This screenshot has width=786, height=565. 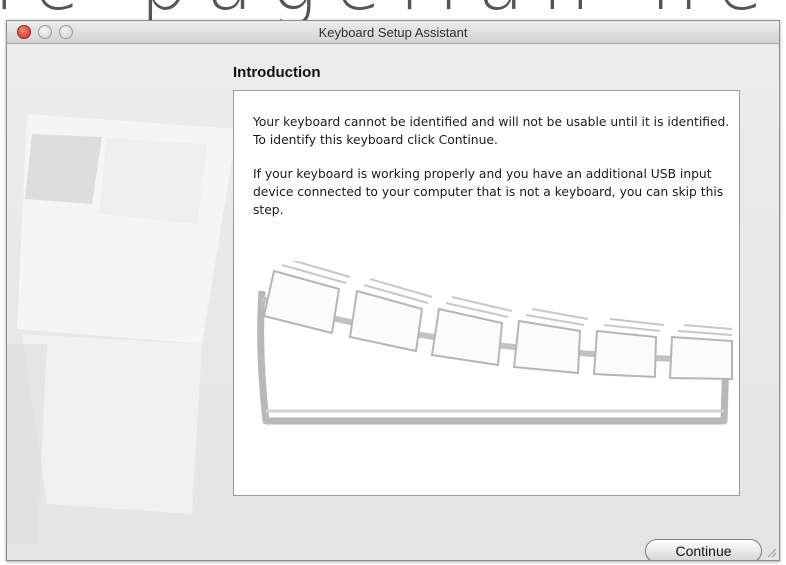 I want to click on window-title: Keyboard Setup Assistant, so click(x=393, y=32).